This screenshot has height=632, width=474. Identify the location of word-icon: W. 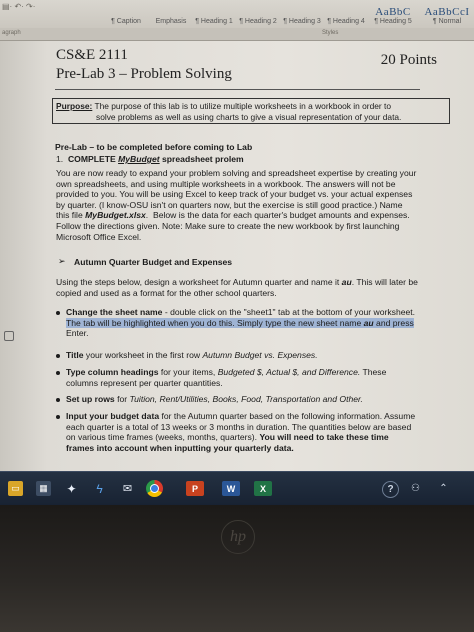
(231, 488).